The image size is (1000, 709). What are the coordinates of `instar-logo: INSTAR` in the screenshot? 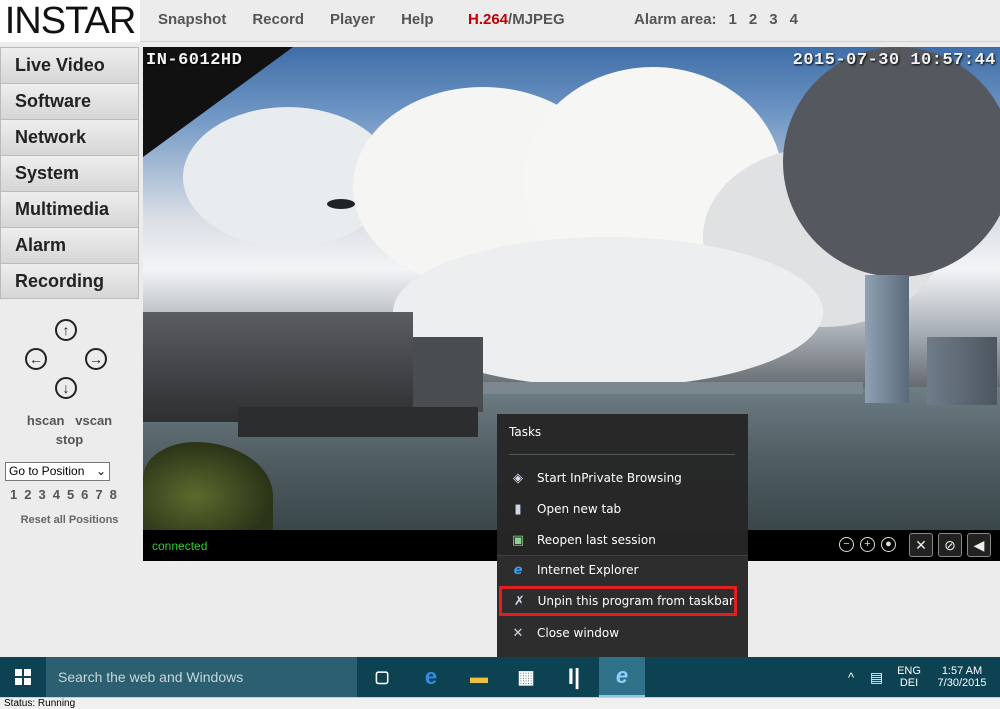 It's located at (70, 21).